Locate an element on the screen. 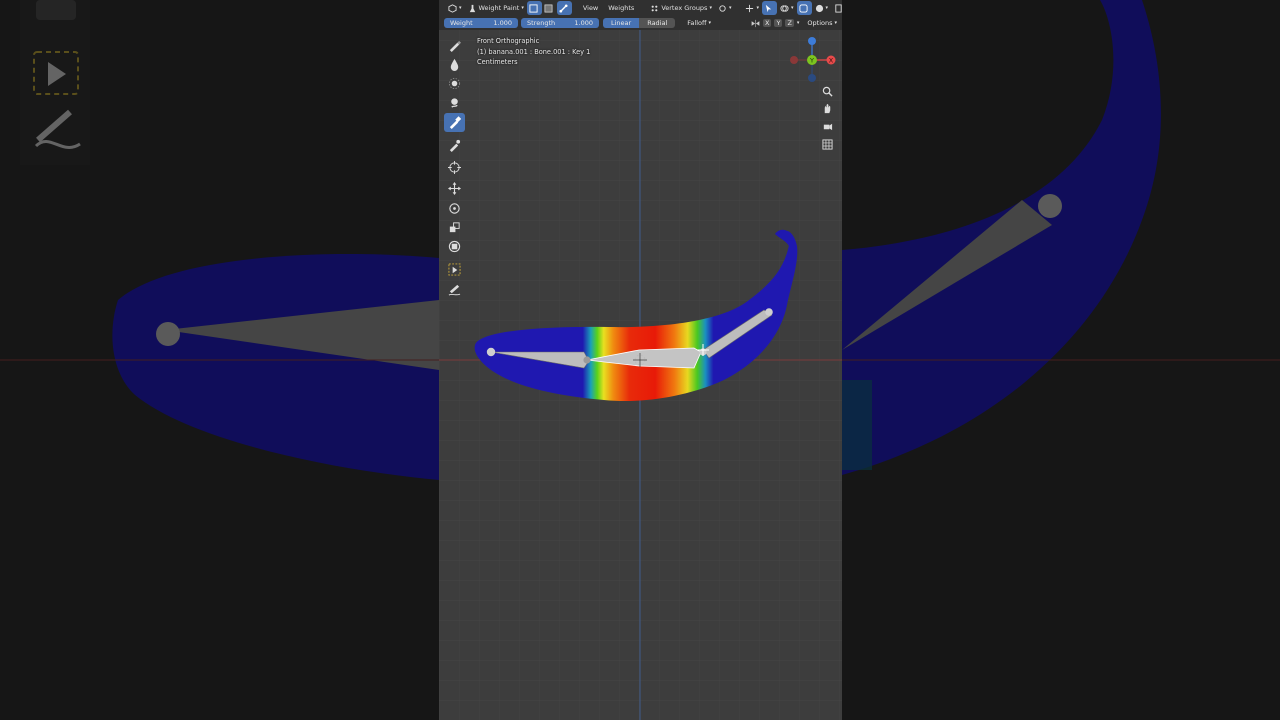  symmetry-y-toggle: Y is located at coordinates (778, 23).